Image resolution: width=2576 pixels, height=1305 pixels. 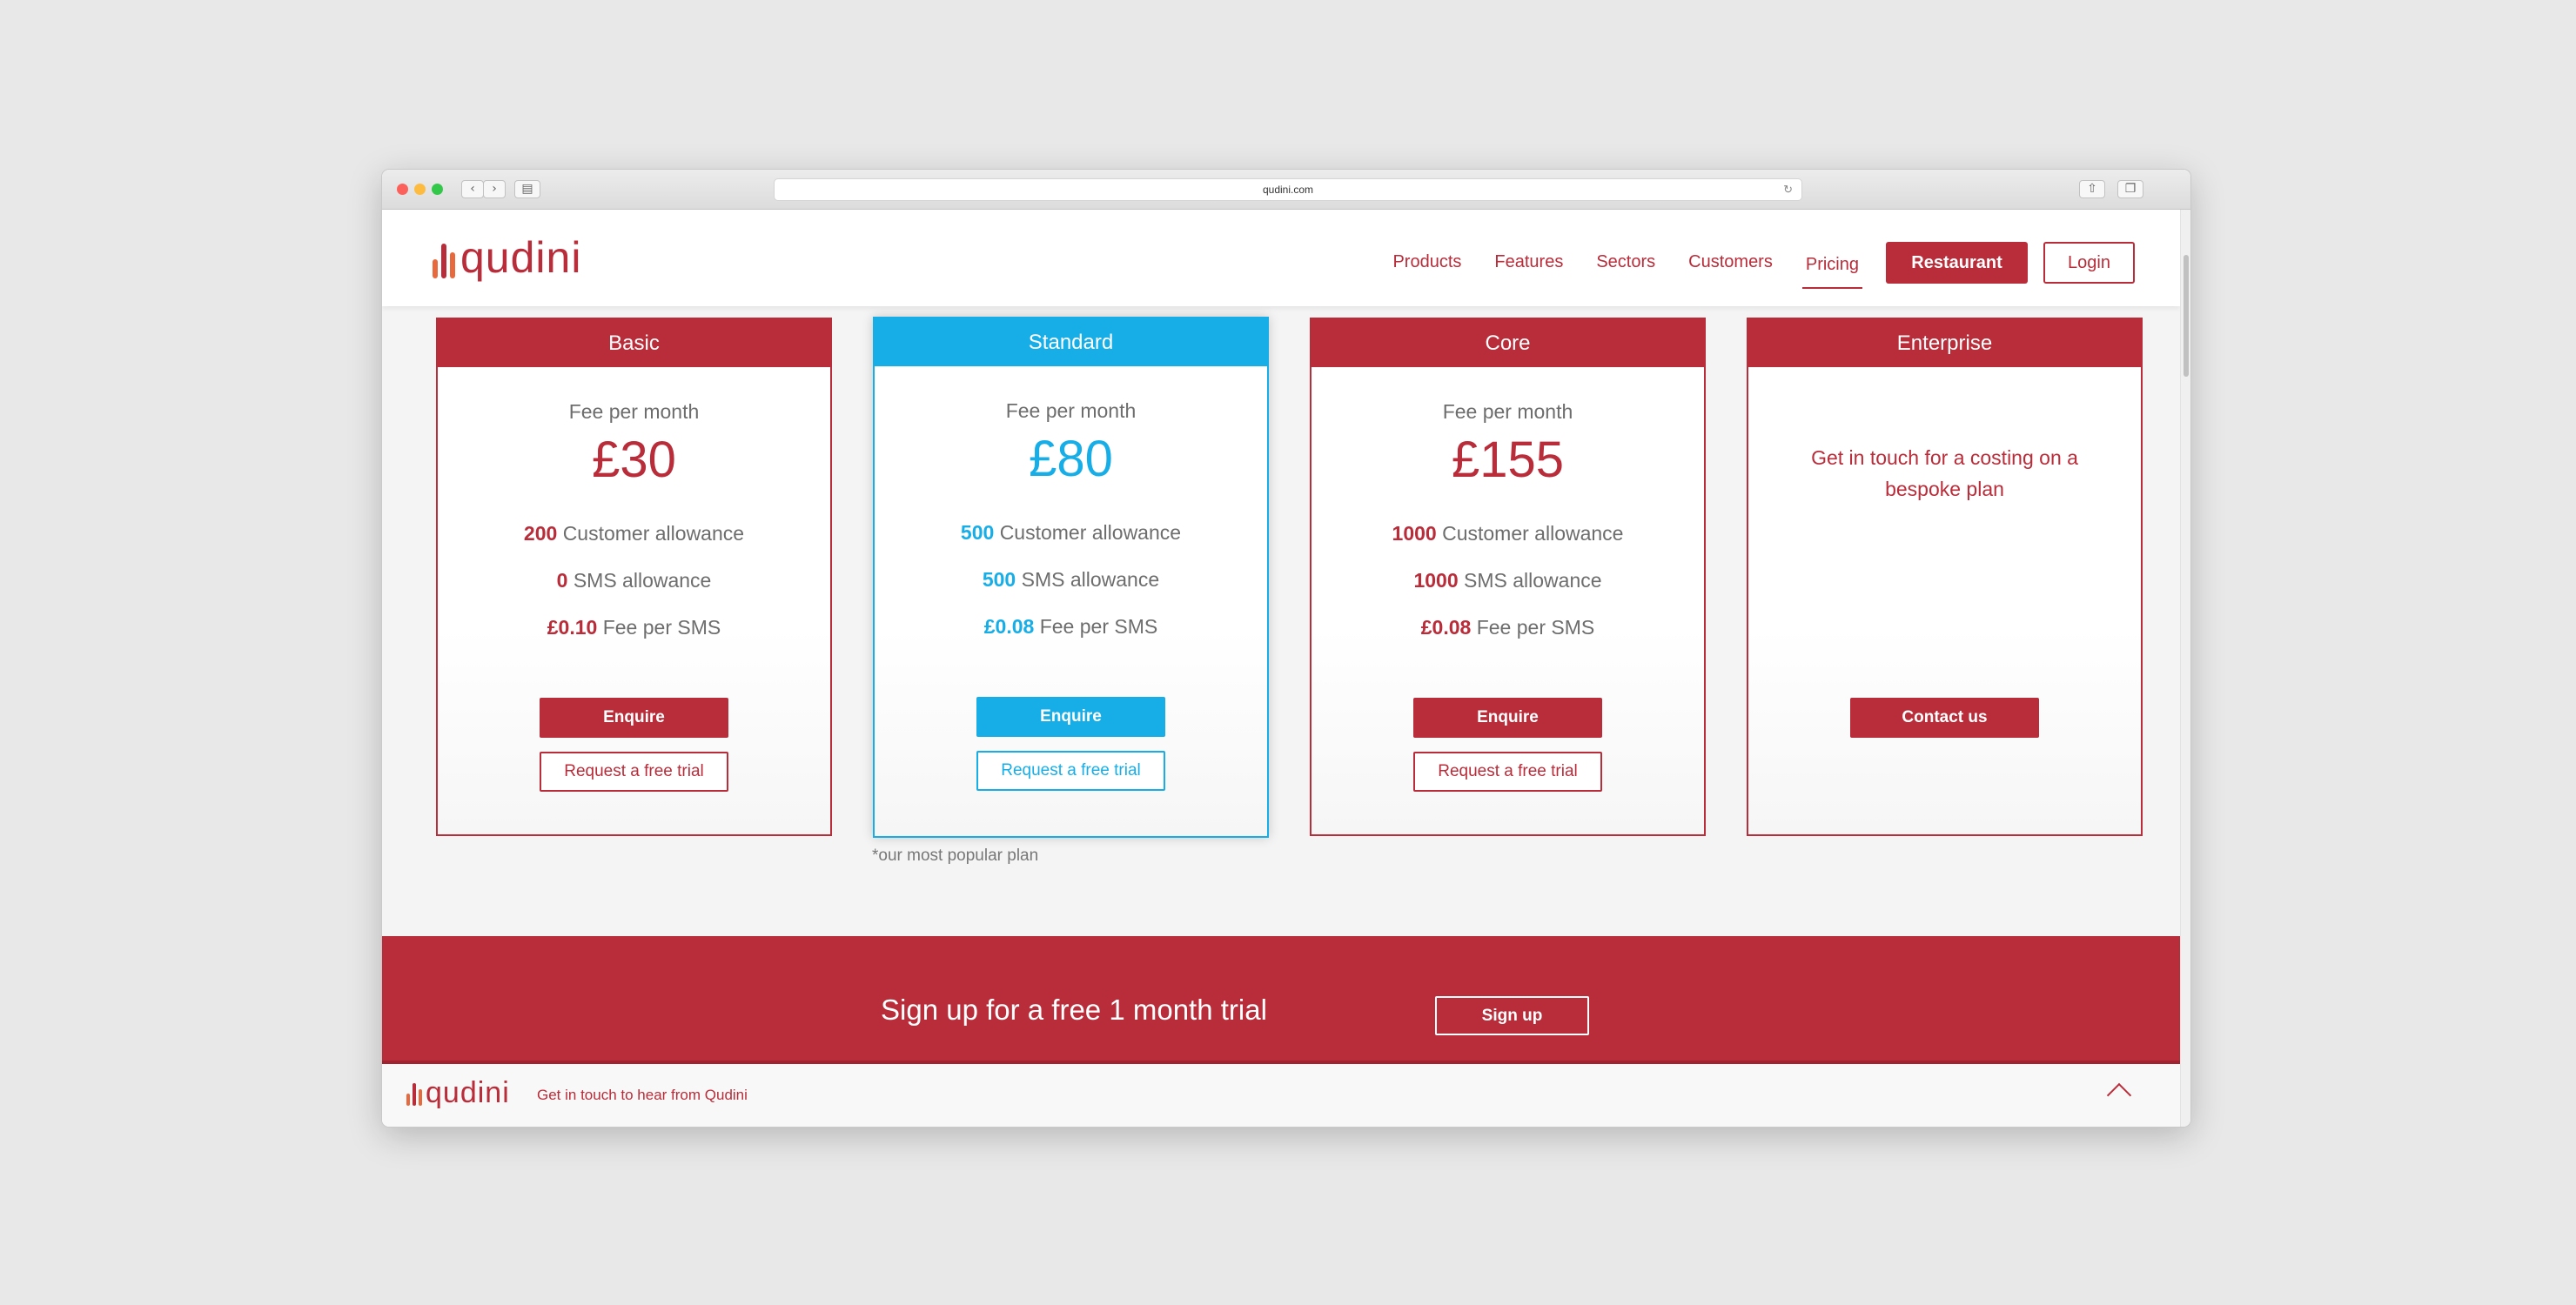 I want to click on feature-customer-allowance: 200 Customer allowance, so click(x=634, y=533).